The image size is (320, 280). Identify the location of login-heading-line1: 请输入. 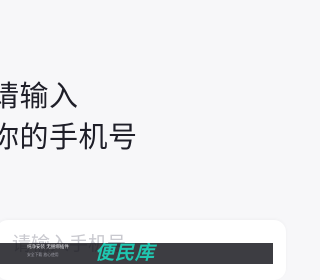
(39, 96).